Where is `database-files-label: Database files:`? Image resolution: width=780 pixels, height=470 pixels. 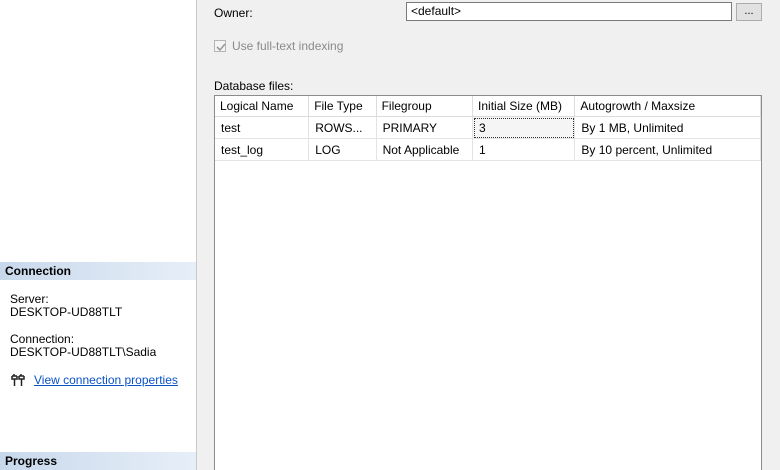 database-files-label: Database files: is located at coordinates (254, 86).